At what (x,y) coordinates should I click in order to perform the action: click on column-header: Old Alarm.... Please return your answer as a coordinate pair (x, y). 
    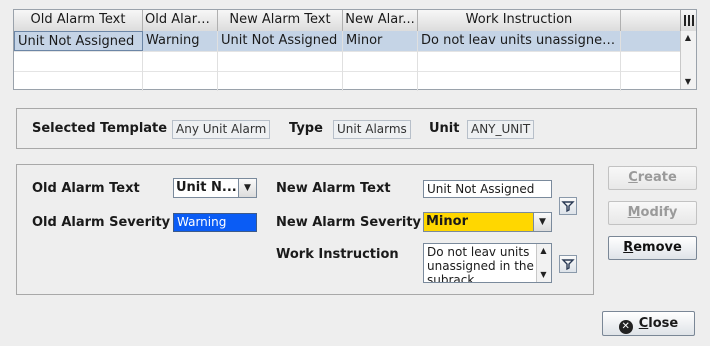
    Looking at the image, I should click on (180, 20).